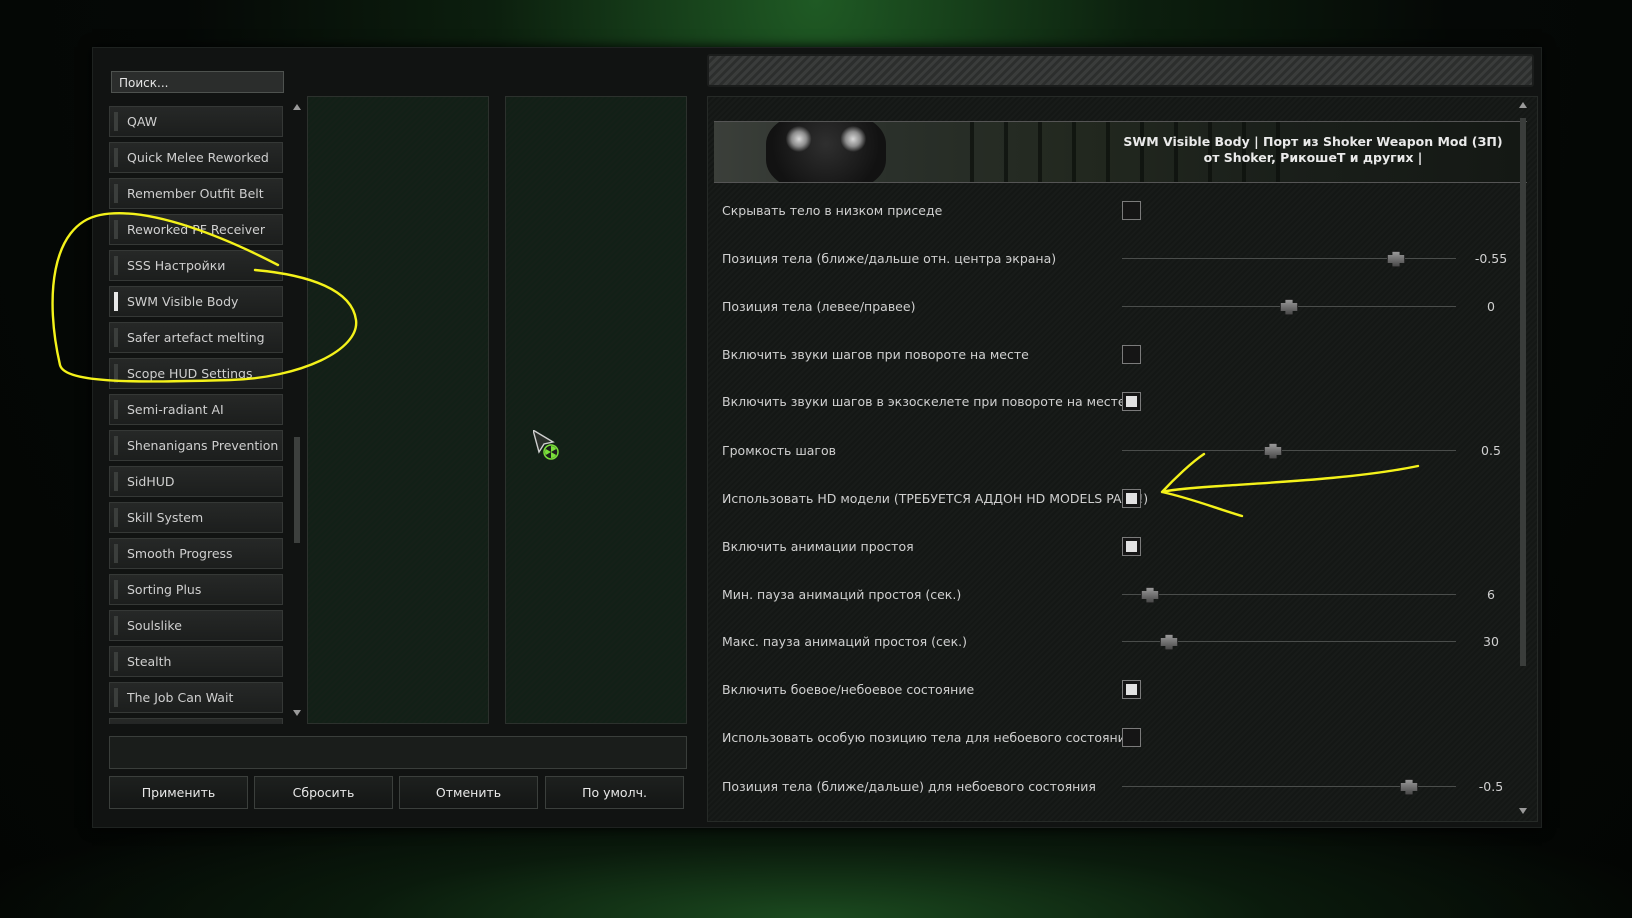  What do you see at coordinates (196, 229) in the screenshot?
I see `mod-list-item: Reworked PF Receiver` at bounding box center [196, 229].